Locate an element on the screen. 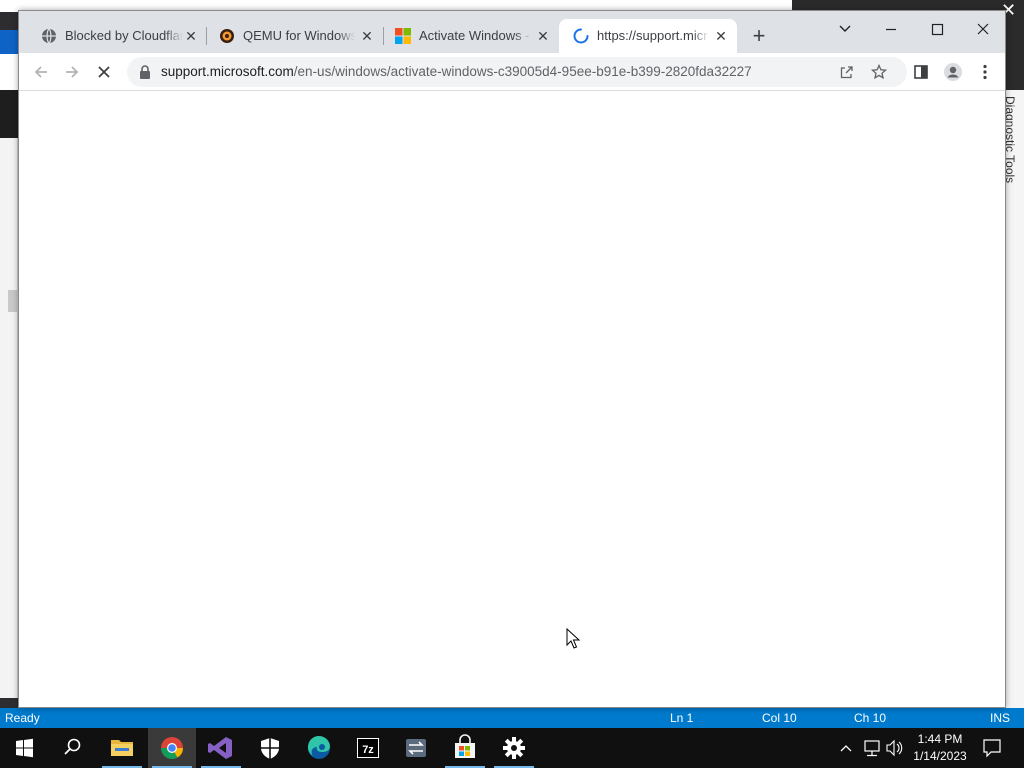 The image size is (1024, 768). store-button is located at coordinates (465, 748).